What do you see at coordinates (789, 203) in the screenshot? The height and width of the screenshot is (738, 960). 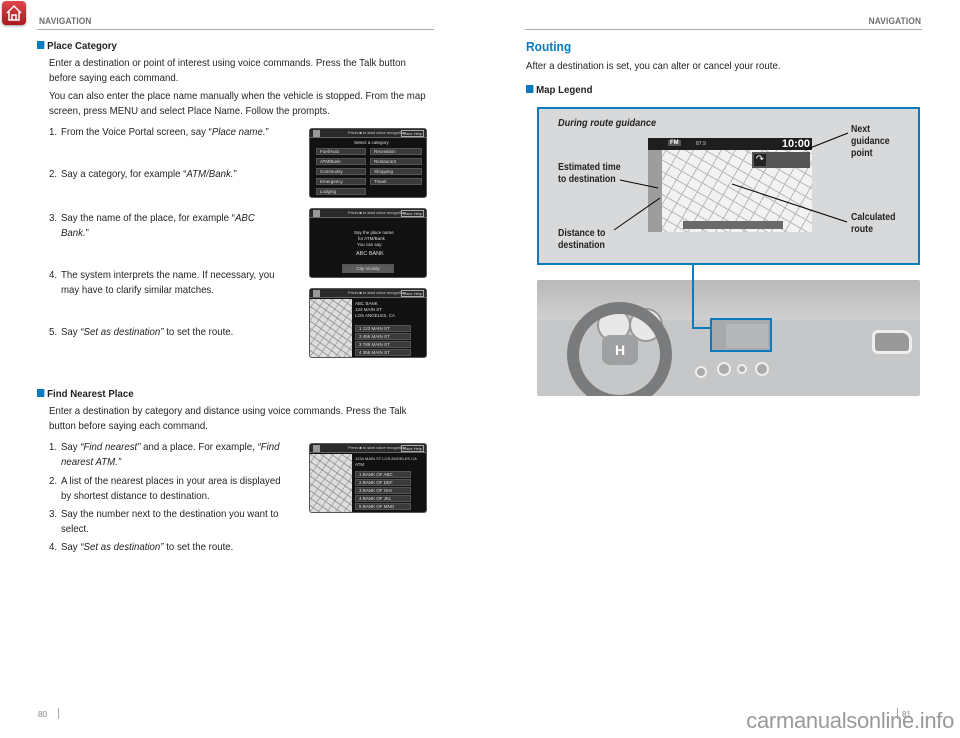 I see `callout-line-calculated-route` at bounding box center [789, 203].